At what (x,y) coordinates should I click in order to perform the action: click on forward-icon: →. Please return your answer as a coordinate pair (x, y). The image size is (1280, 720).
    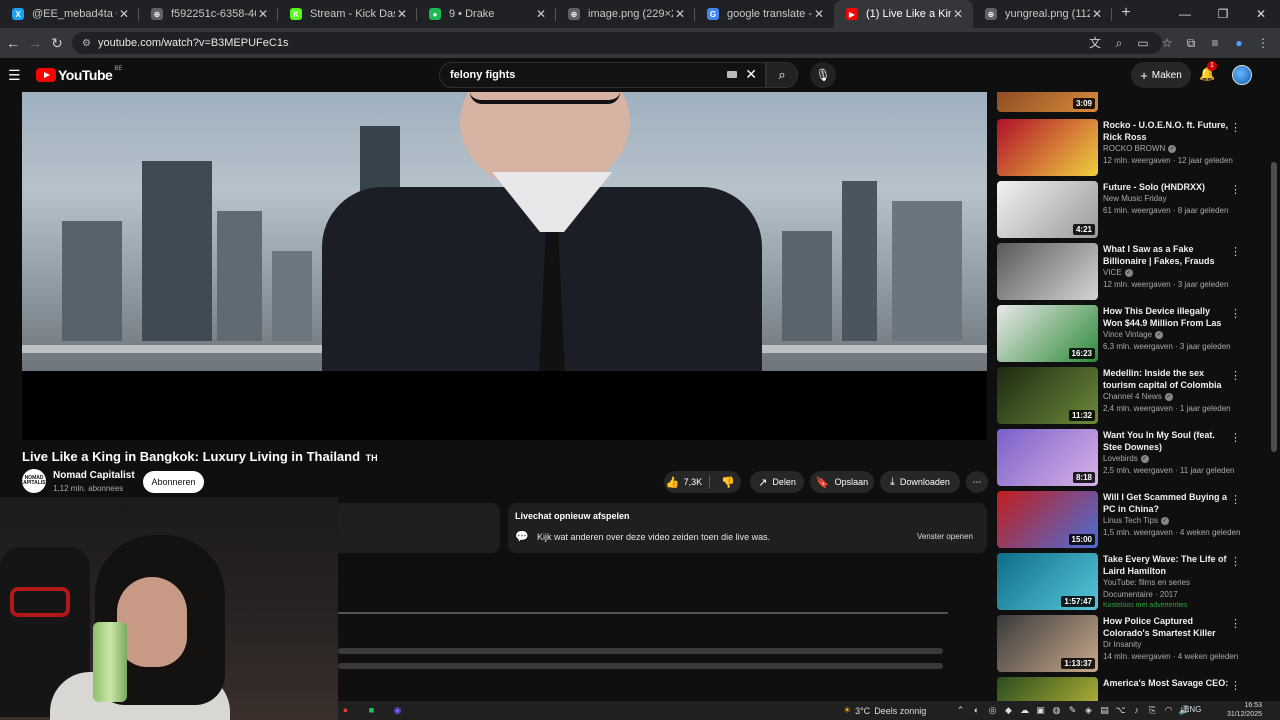
    Looking at the image, I should click on (35, 43).